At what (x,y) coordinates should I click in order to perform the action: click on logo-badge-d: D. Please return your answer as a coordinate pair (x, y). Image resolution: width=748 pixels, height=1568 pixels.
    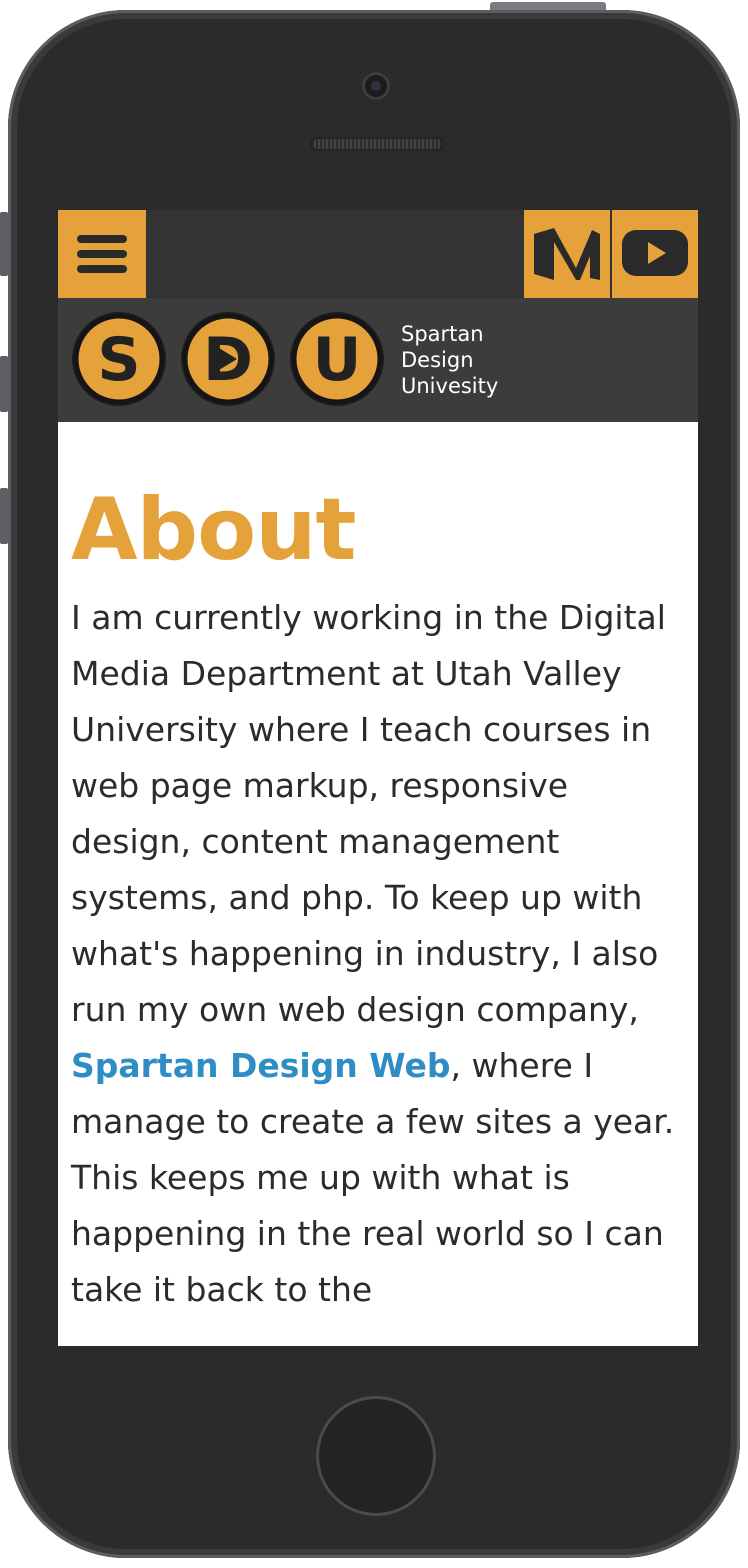
    Looking at the image, I should click on (228, 359).